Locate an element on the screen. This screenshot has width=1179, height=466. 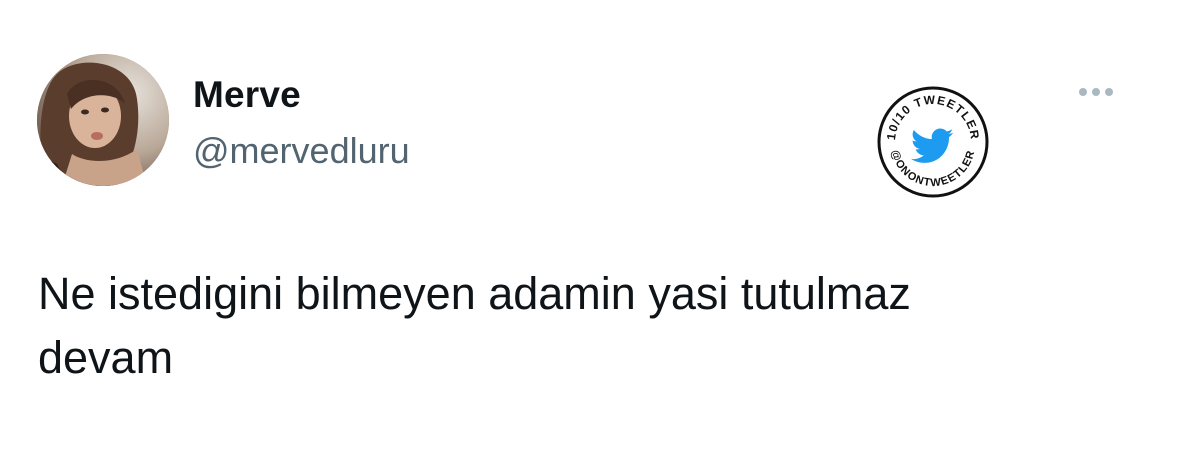
author-handle: @mervedluru is located at coordinates (301, 151).